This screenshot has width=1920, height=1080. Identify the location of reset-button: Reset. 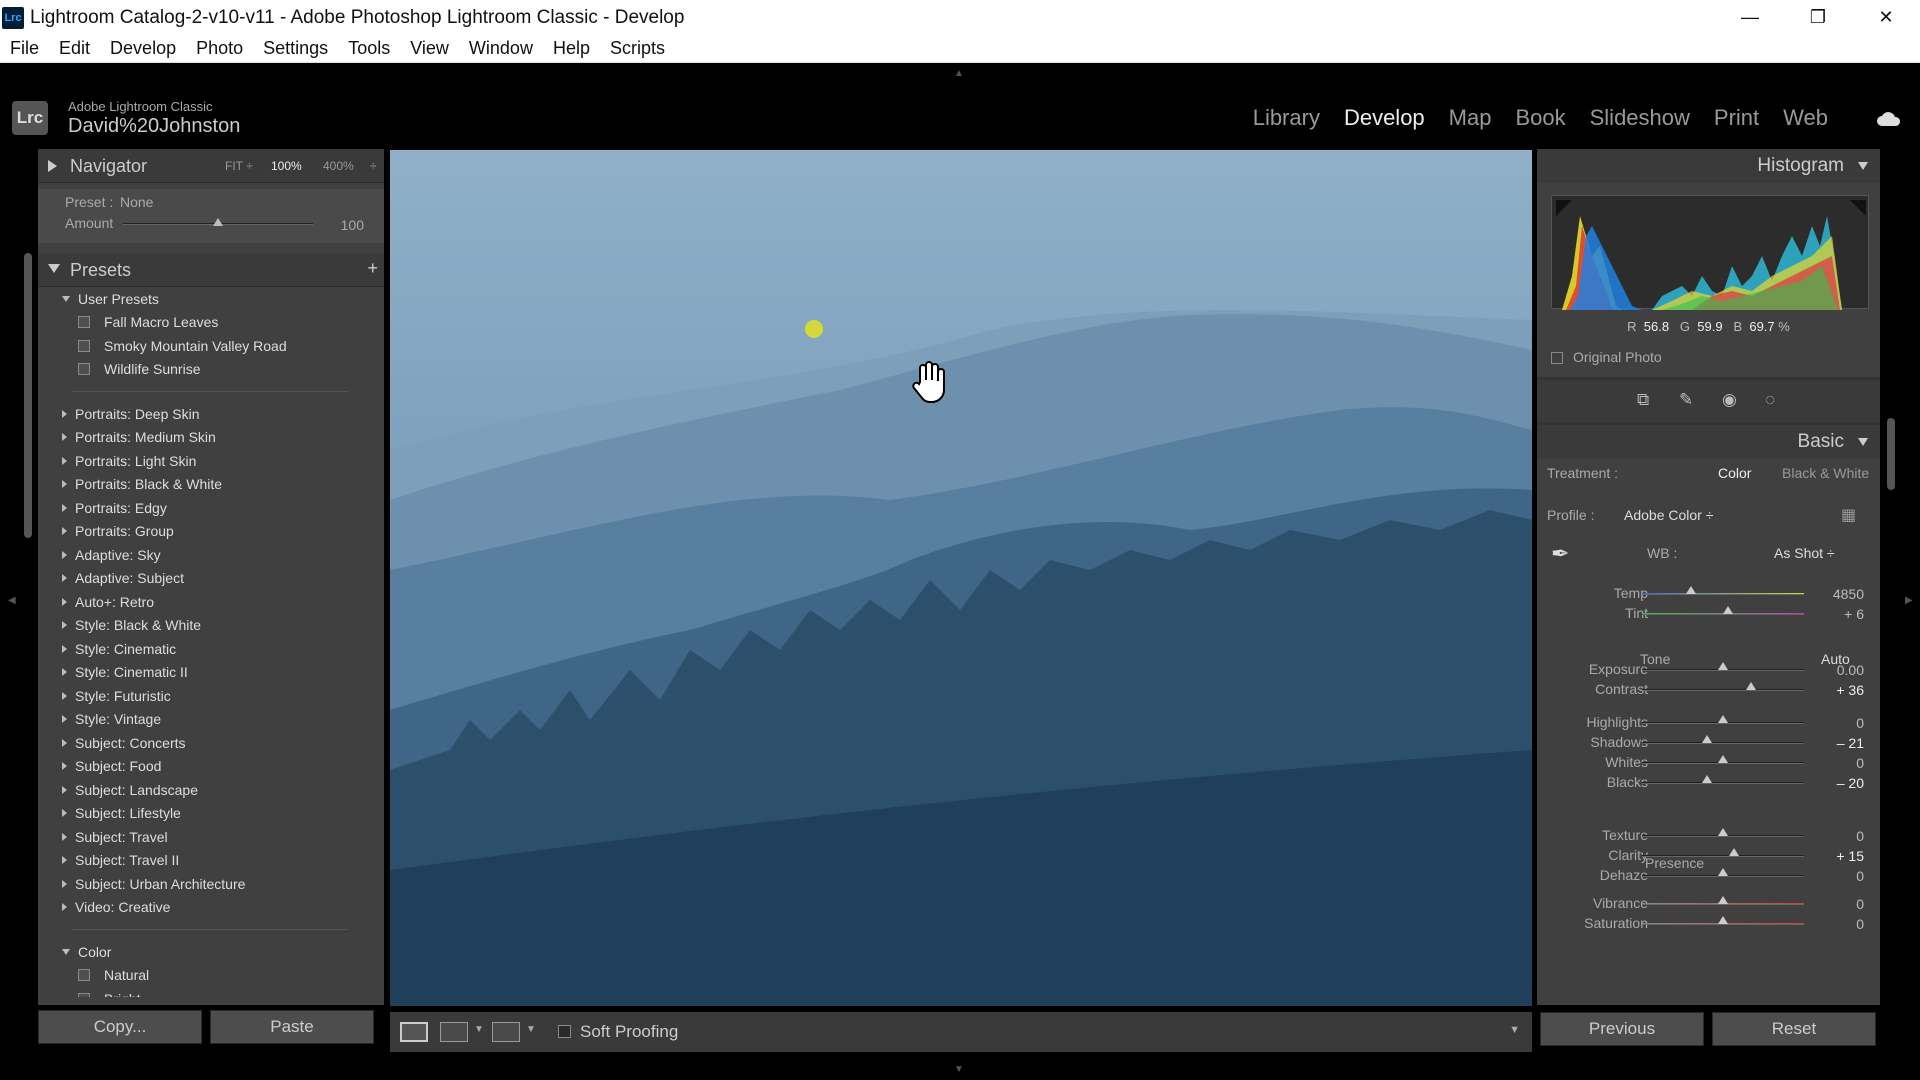
(1794, 1029).